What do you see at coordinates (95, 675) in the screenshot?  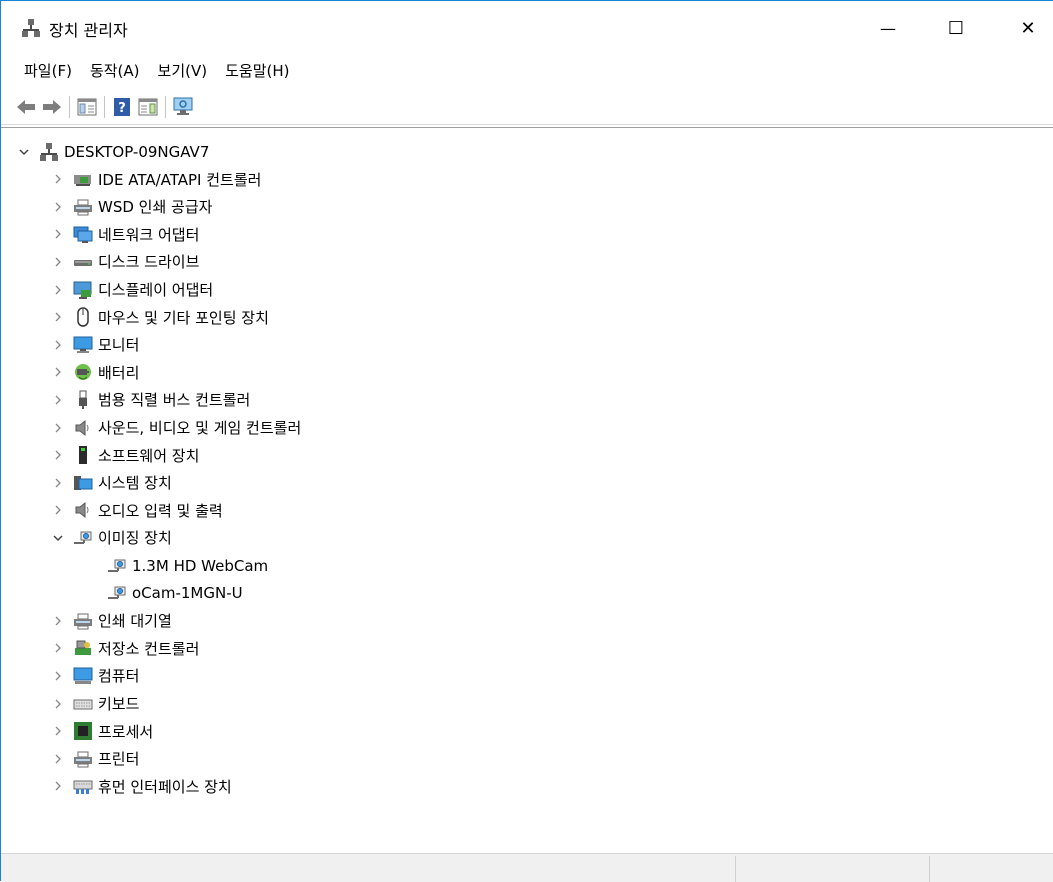 I see `tree-category: 컴퓨터` at bounding box center [95, 675].